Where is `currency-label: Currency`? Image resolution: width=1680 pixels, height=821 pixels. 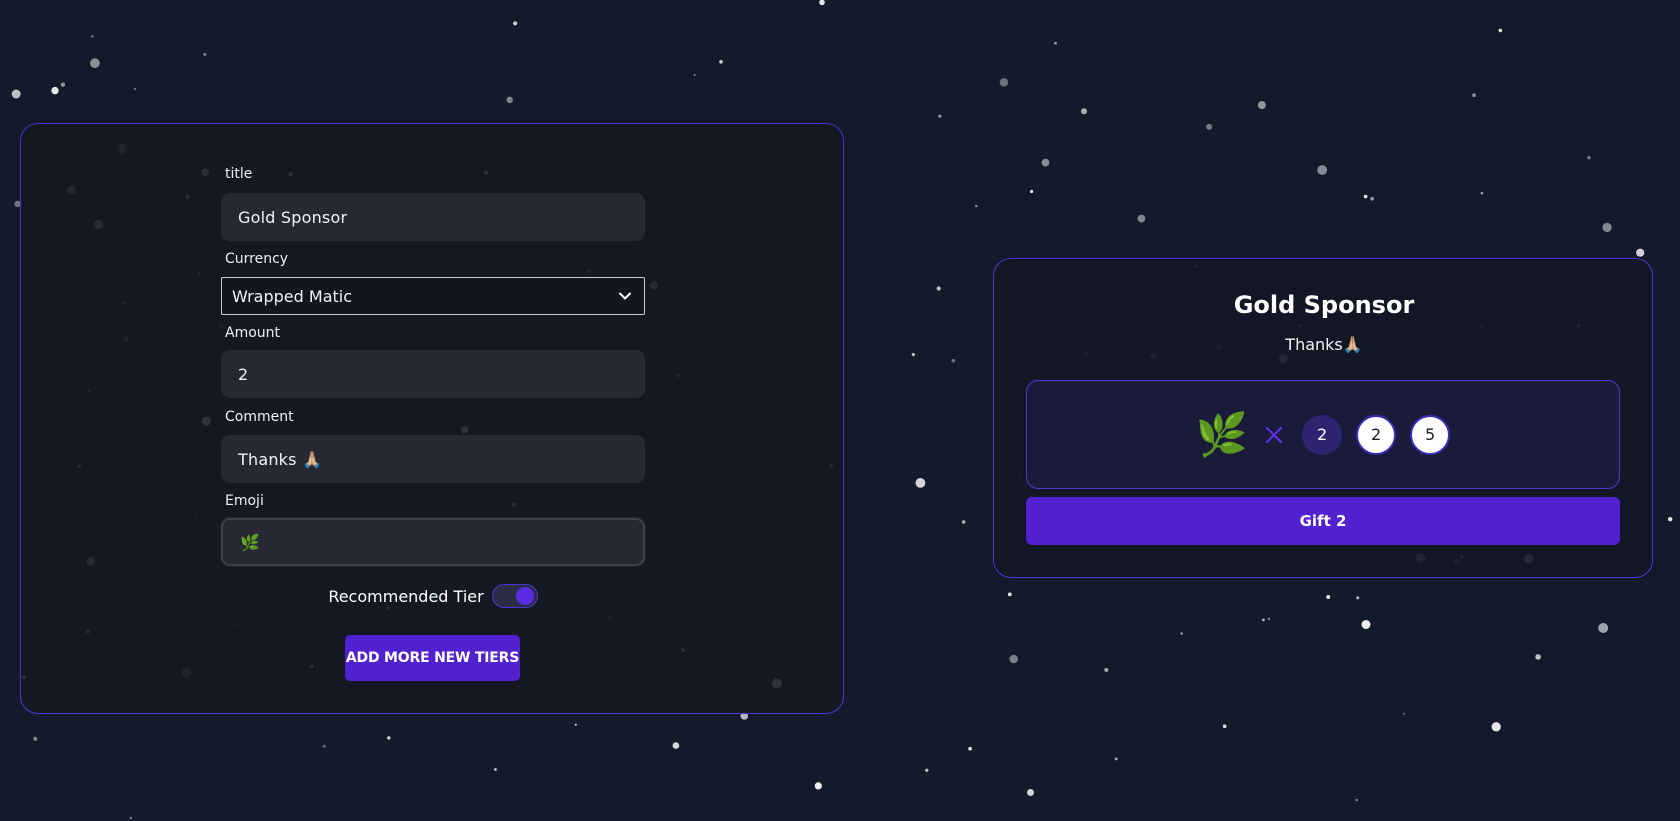
currency-label: Currency is located at coordinates (257, 259).